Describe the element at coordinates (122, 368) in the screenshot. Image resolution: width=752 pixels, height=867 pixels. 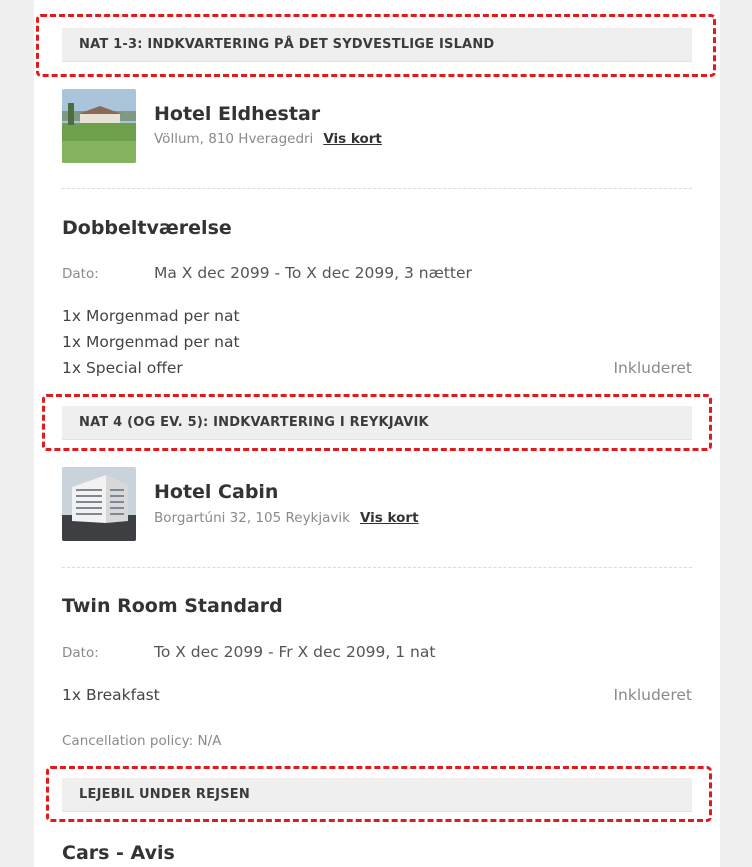
I see `included-item: 1x Special offer` at that location.